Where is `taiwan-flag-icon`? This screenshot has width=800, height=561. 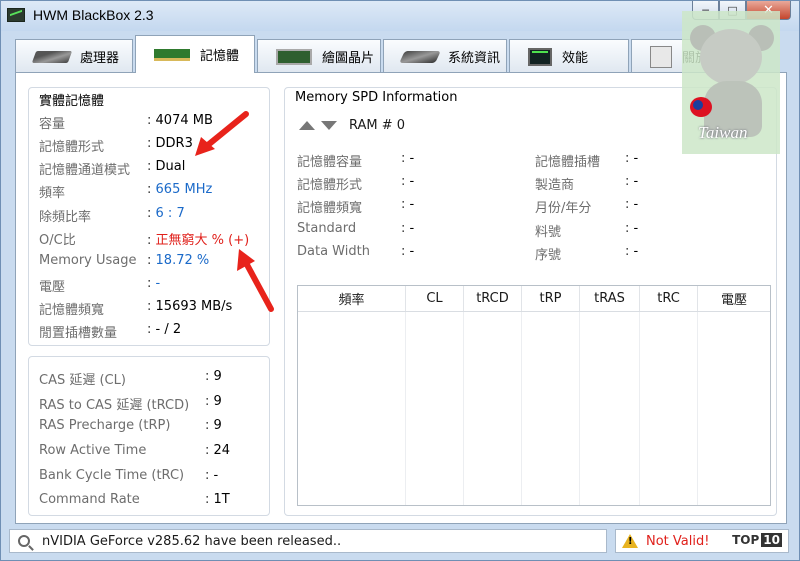 taiwan-flag-icon is located at coordinates (701, 107).